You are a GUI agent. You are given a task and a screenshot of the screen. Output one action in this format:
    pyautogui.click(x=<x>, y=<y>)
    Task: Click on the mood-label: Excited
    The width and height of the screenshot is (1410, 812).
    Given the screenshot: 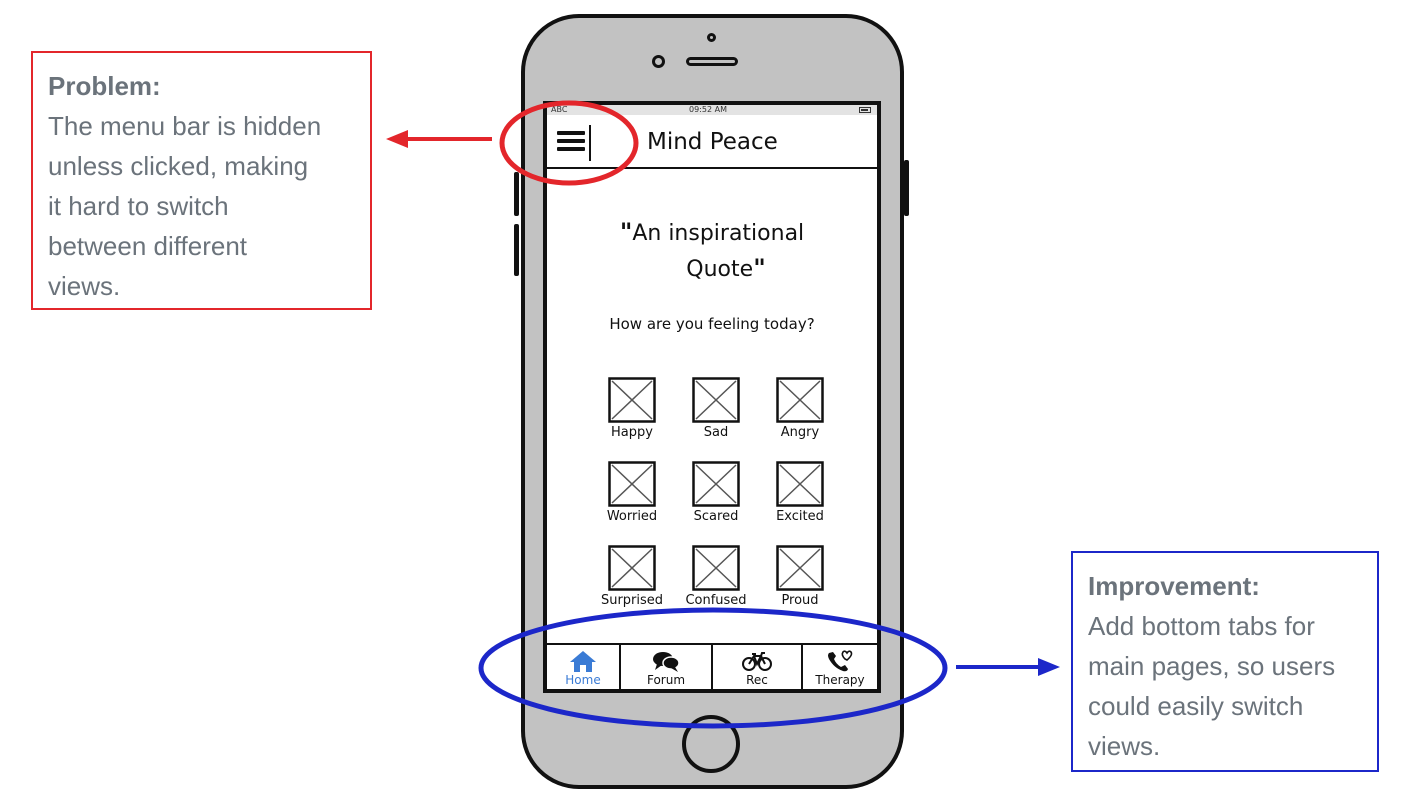 What is the action you would take?
    pyautogui.click(x=800, y=516)
    